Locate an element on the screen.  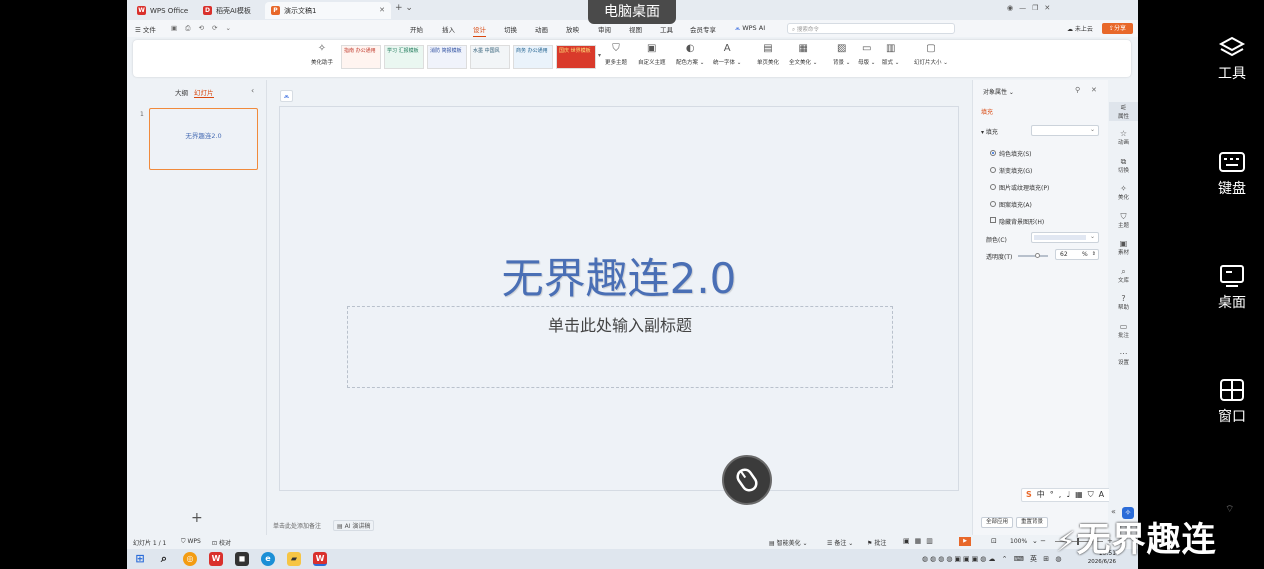
floating-mouse-button is located at coordinates (747, 480).